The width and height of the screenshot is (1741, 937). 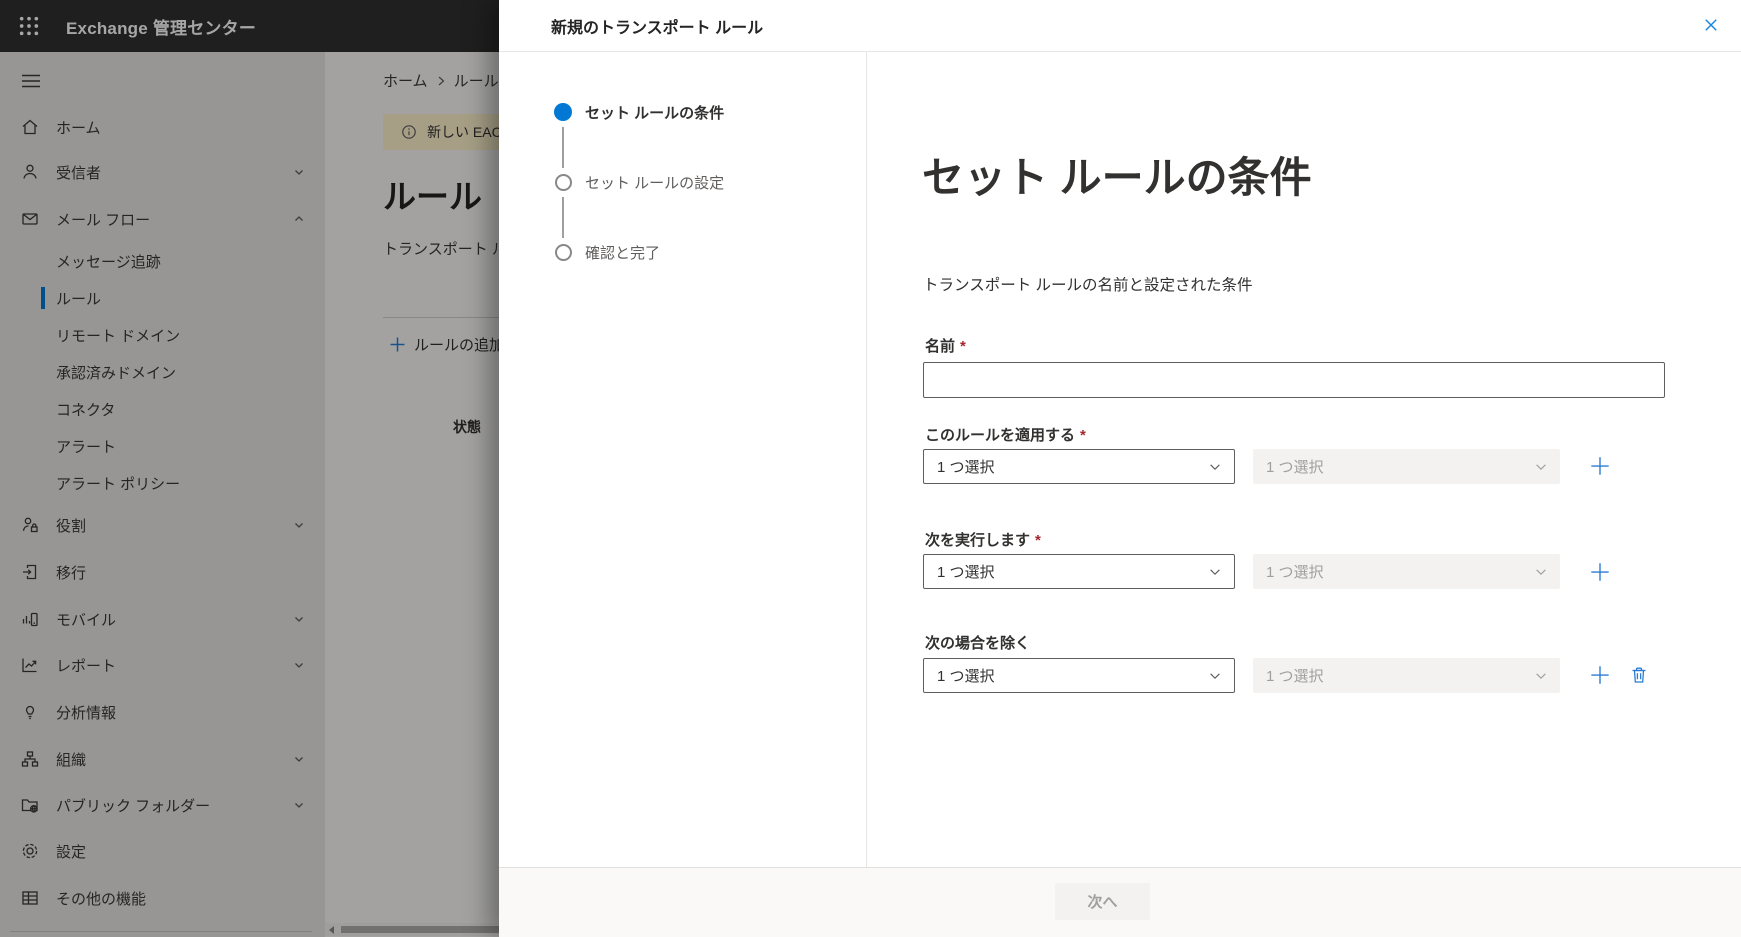 What do you see at coordinates (1406, 466) in the screenshot?
I see `condition-value-select-1: 1 つ選択` at bounding box center [1406, 466].